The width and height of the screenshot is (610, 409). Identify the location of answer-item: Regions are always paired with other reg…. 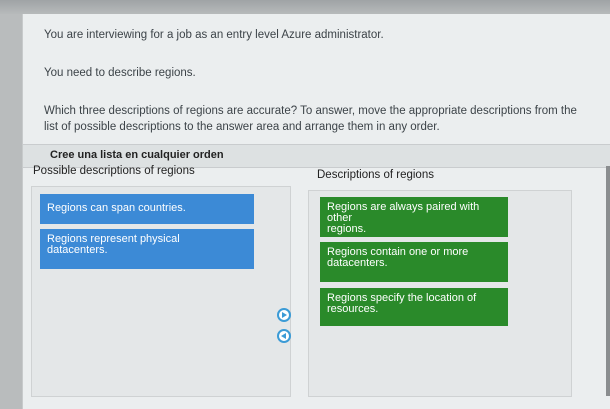
(414, 217).